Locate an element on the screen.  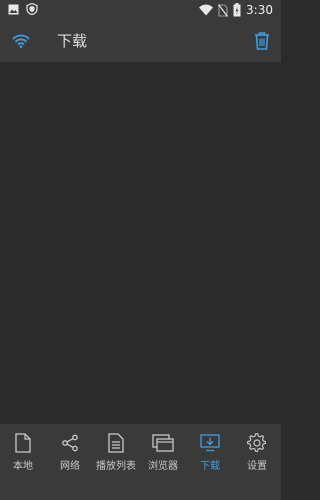
browser-icon is located at coordinates (163, 443).